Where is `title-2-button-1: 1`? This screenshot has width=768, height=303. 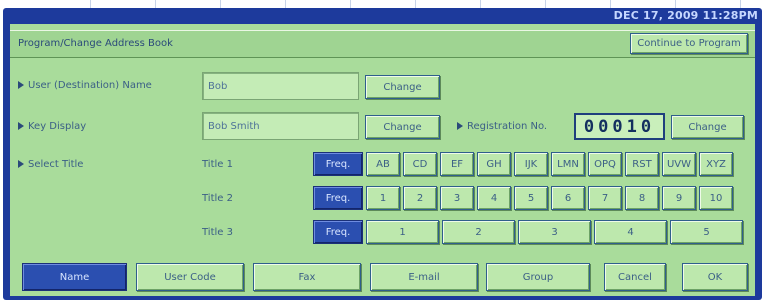 title-2-button-1: 1 is located at coordinates (383, 198).